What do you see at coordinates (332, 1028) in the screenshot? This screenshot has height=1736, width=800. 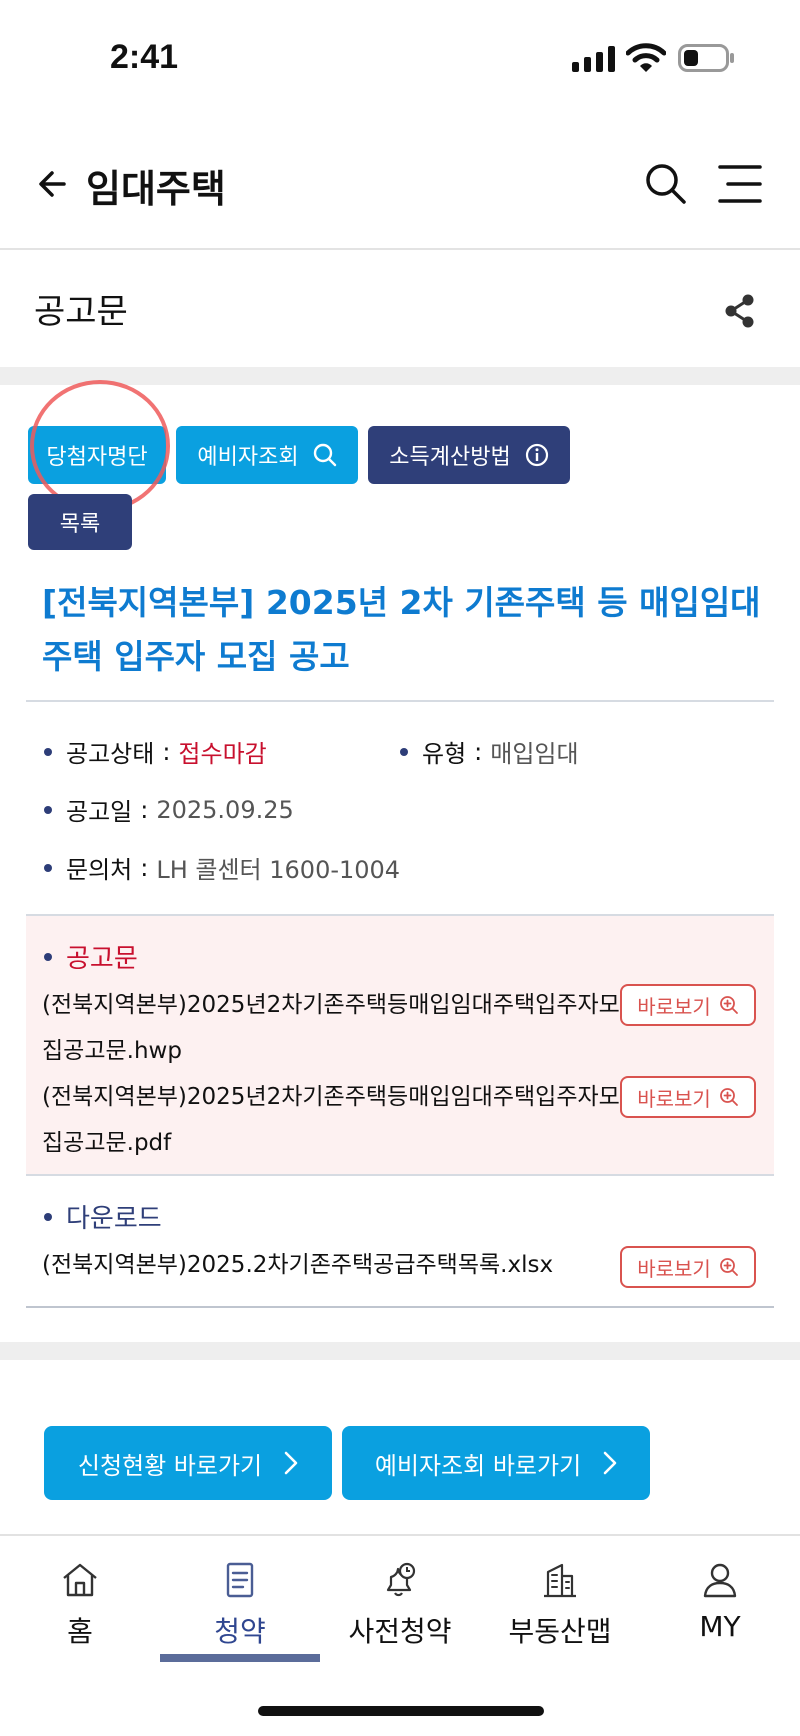 I see `document-file-hwp: (전북지역본부)2025년2차기존주택등매입임대주택입주자모집공고문.hwp` at bounding box center [332, 1028].